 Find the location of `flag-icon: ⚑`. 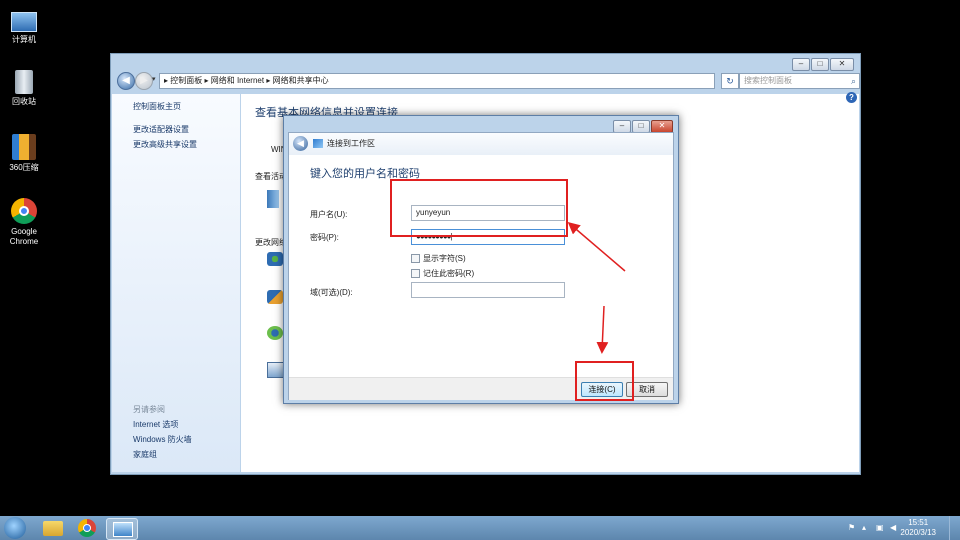

flag-icon: ⚑ is located at coordinates (852, 527).